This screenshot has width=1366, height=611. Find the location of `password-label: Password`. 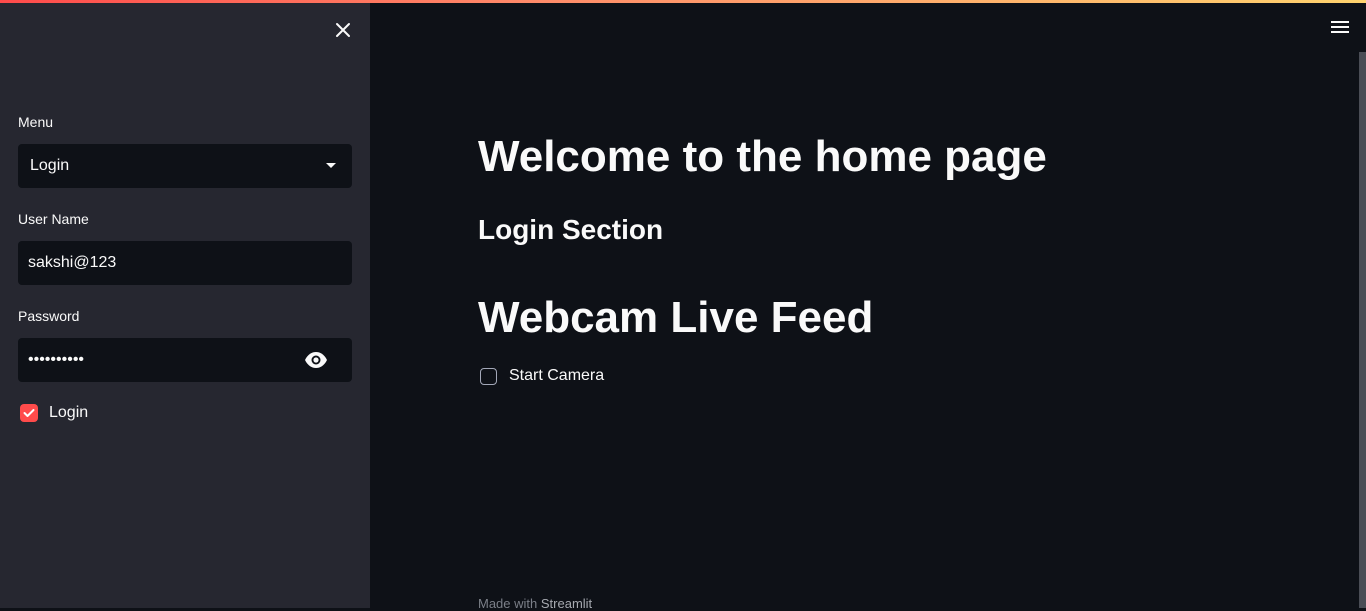

password-label: Password is located at coordinates (49, 316).